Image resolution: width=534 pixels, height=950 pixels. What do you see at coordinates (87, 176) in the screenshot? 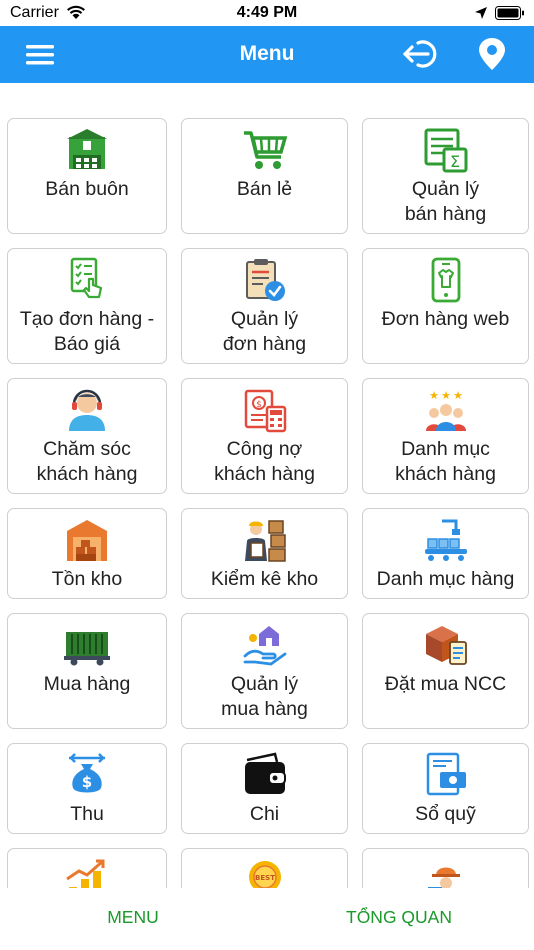
I see `tile-ban-buon: Bán buôn` at bounding box center [87, 176].